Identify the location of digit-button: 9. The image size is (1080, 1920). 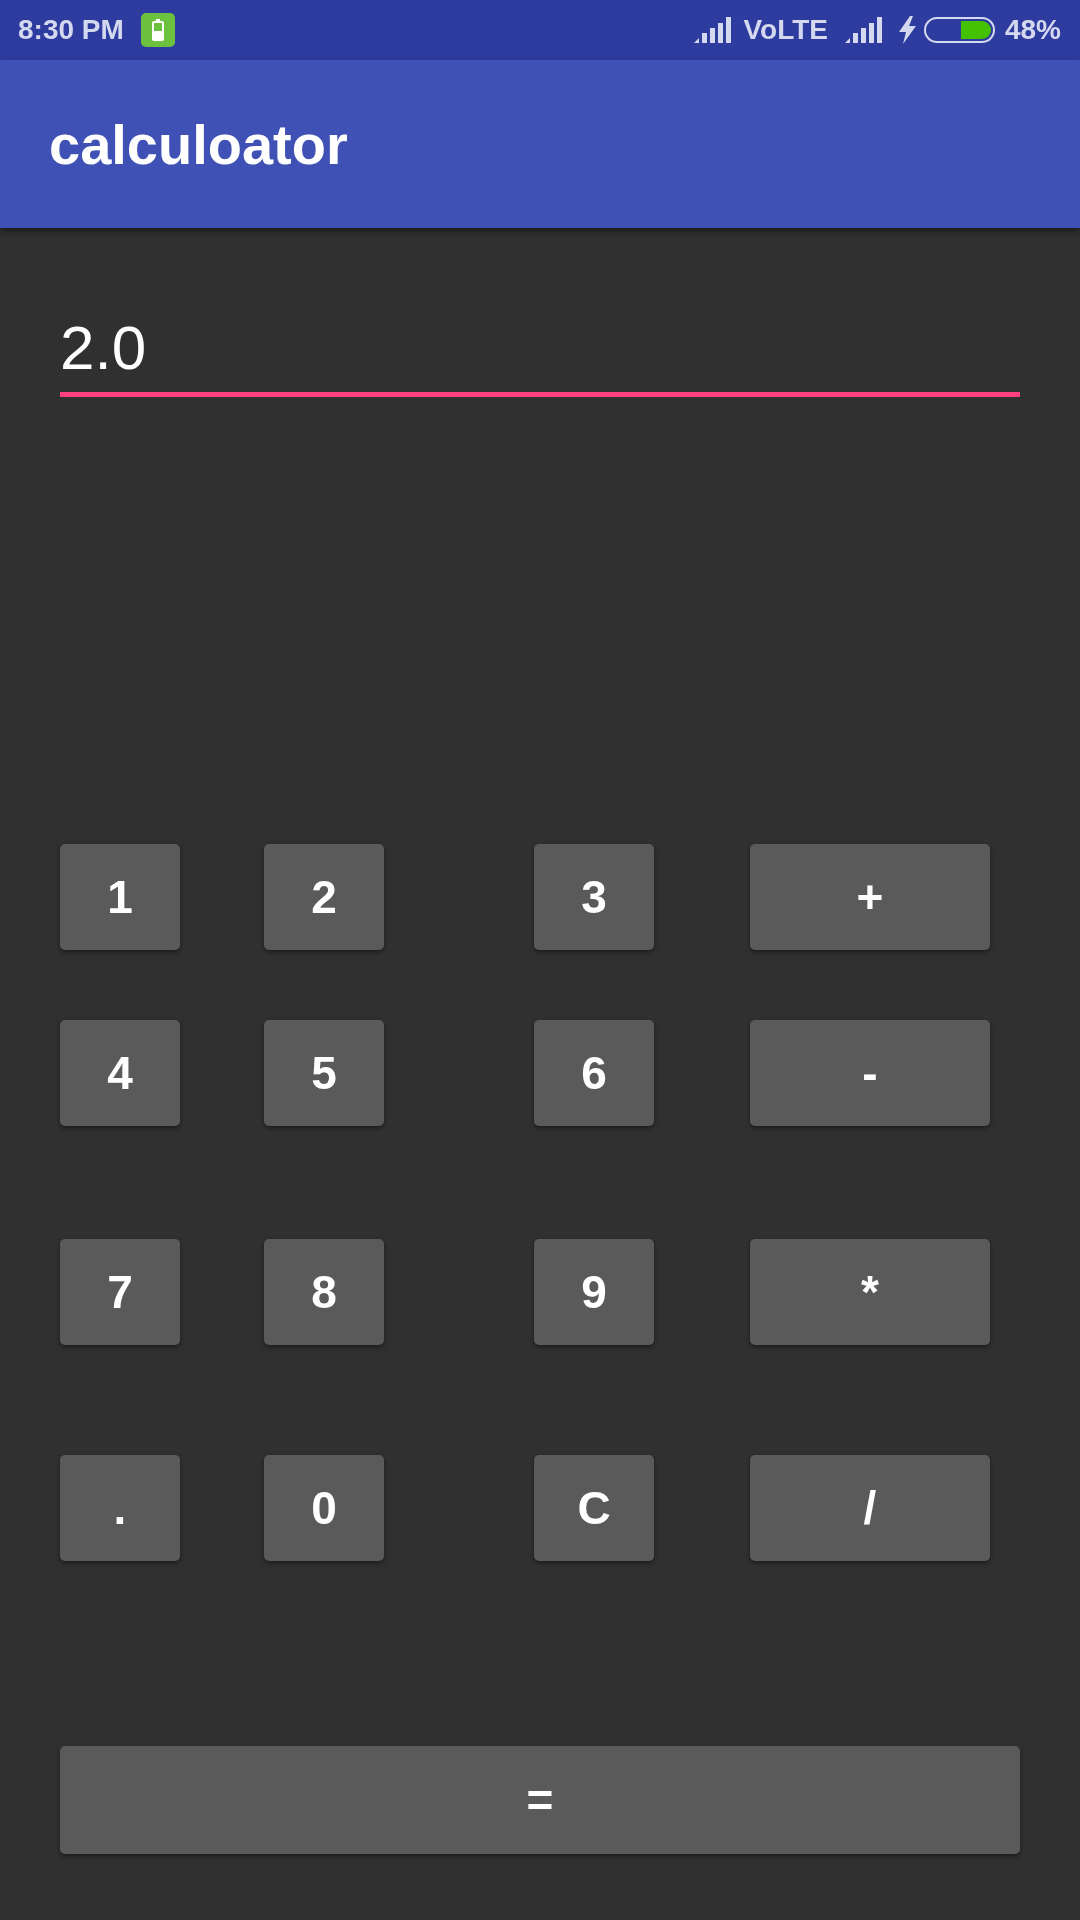
(594, 1292).